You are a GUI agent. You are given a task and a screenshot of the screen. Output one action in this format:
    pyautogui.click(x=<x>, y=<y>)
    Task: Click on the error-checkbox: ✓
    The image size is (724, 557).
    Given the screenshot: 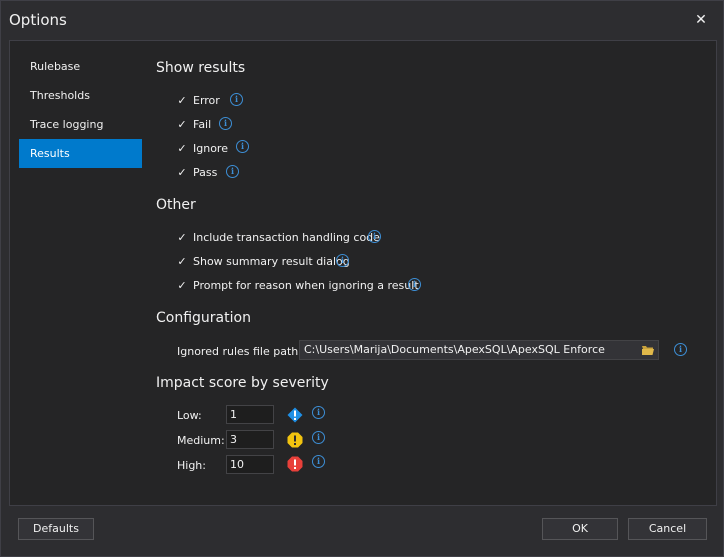 What is the action you would take?
    pyautogui.click(x=182, y=100)
    